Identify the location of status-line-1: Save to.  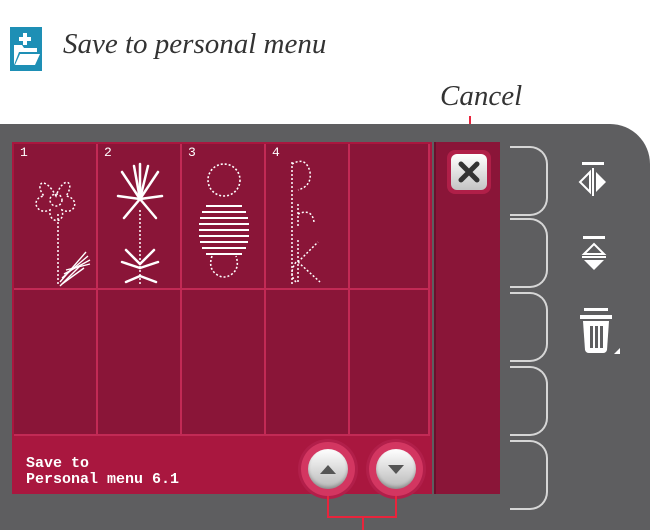
(58, 463).